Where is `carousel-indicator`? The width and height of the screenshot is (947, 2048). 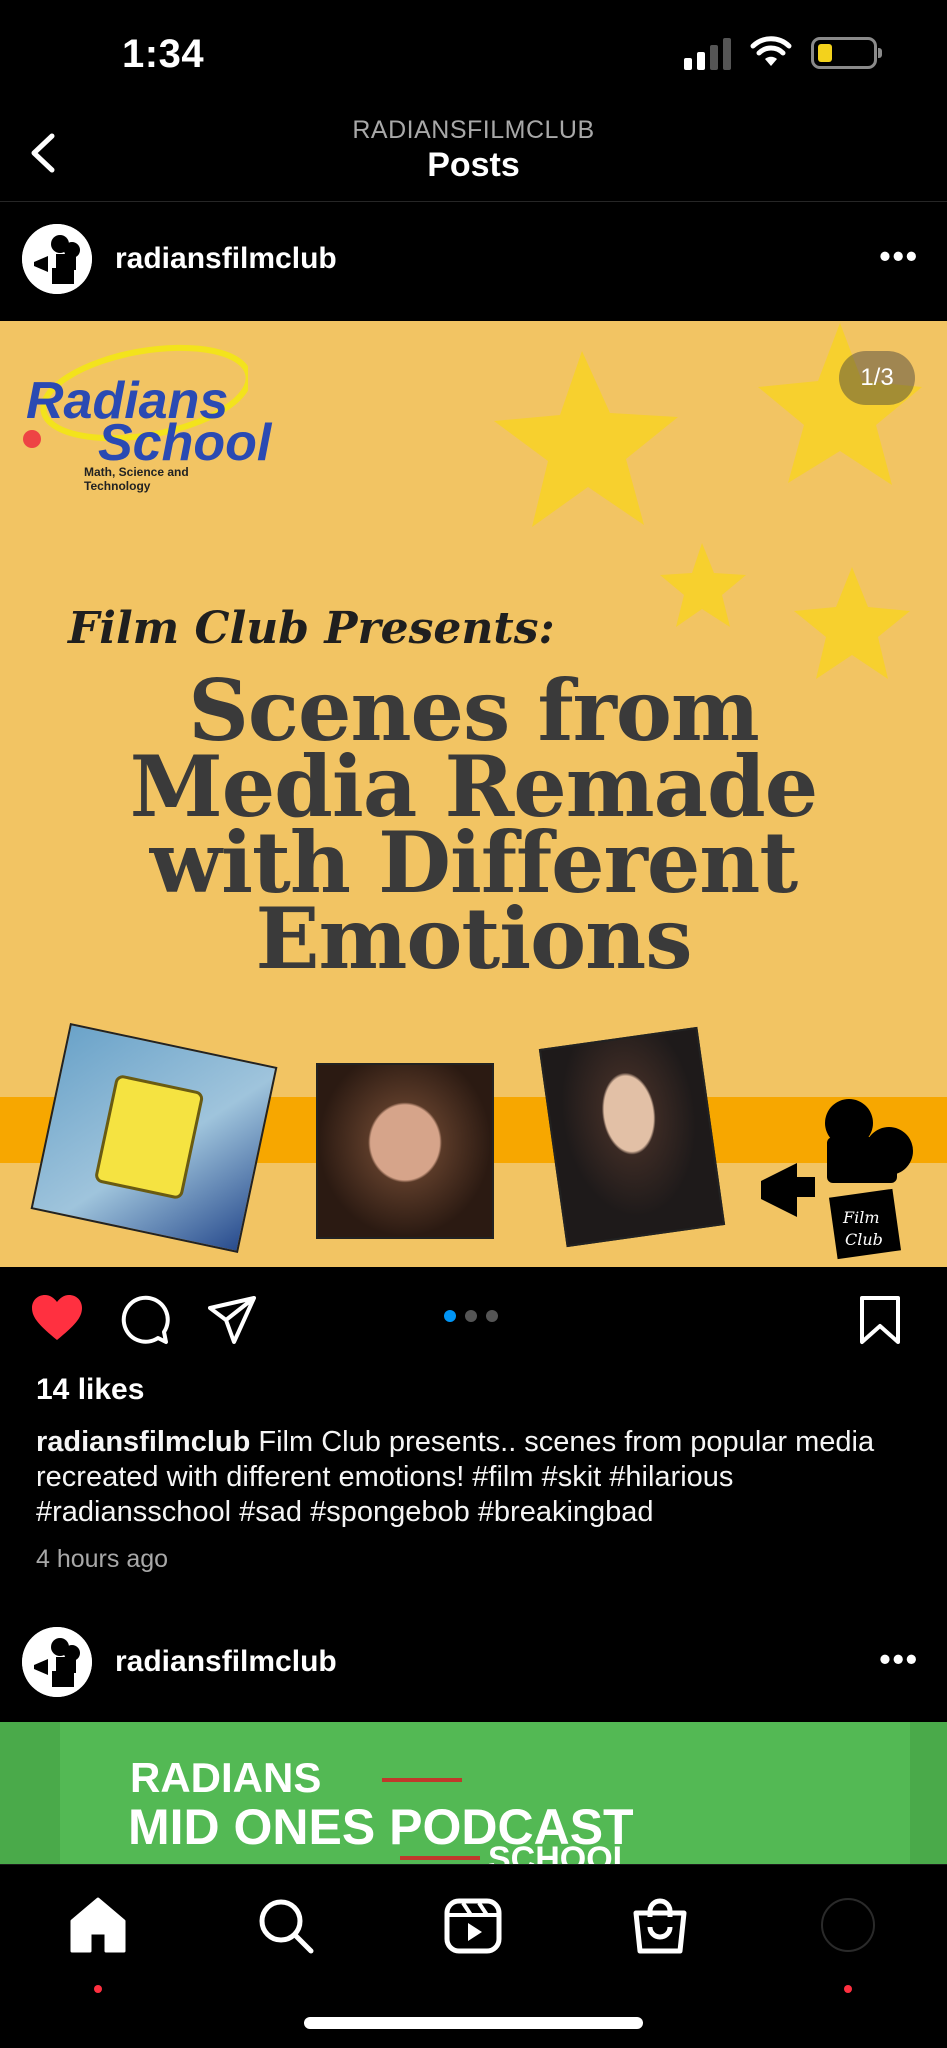
carousel-indicator is located at coordinates (471, 1316).